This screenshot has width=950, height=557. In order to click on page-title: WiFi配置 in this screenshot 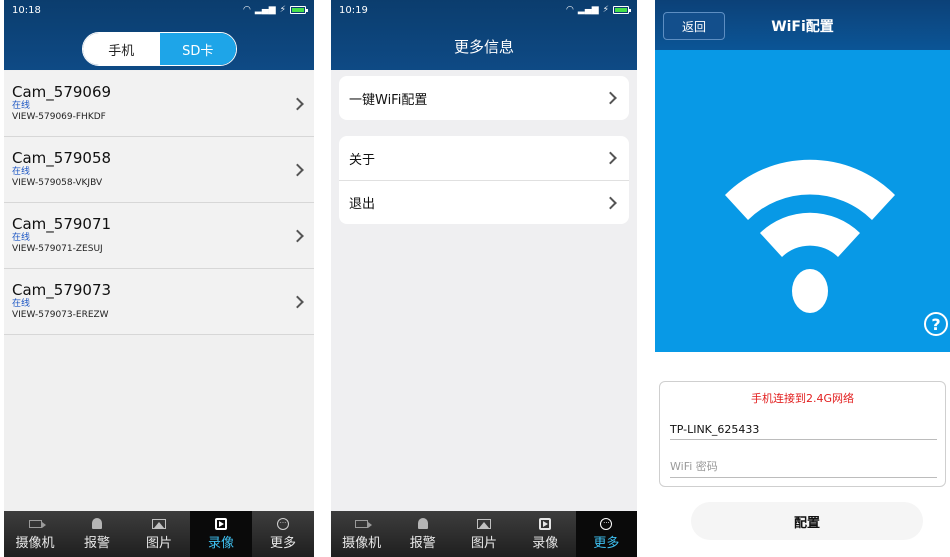, I will do `click(802, 27)`.